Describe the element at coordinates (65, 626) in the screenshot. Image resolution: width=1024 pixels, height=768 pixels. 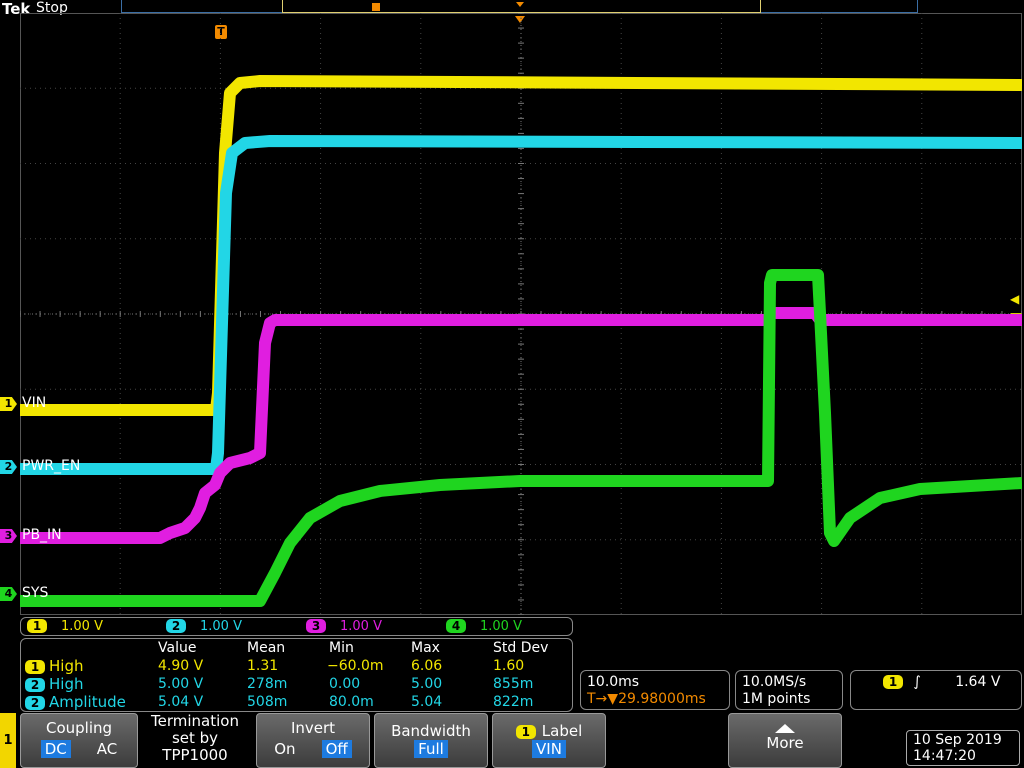
I see `ch1-scale: 1 1.00 V` at that location.